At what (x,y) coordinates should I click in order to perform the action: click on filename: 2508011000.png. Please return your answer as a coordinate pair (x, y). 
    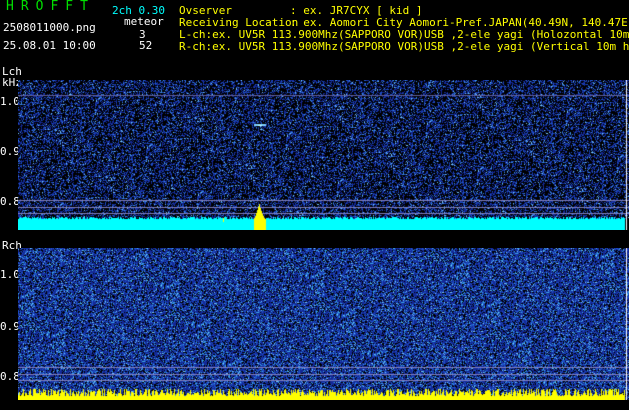
    Looking at the image, I should click on (49, 27).